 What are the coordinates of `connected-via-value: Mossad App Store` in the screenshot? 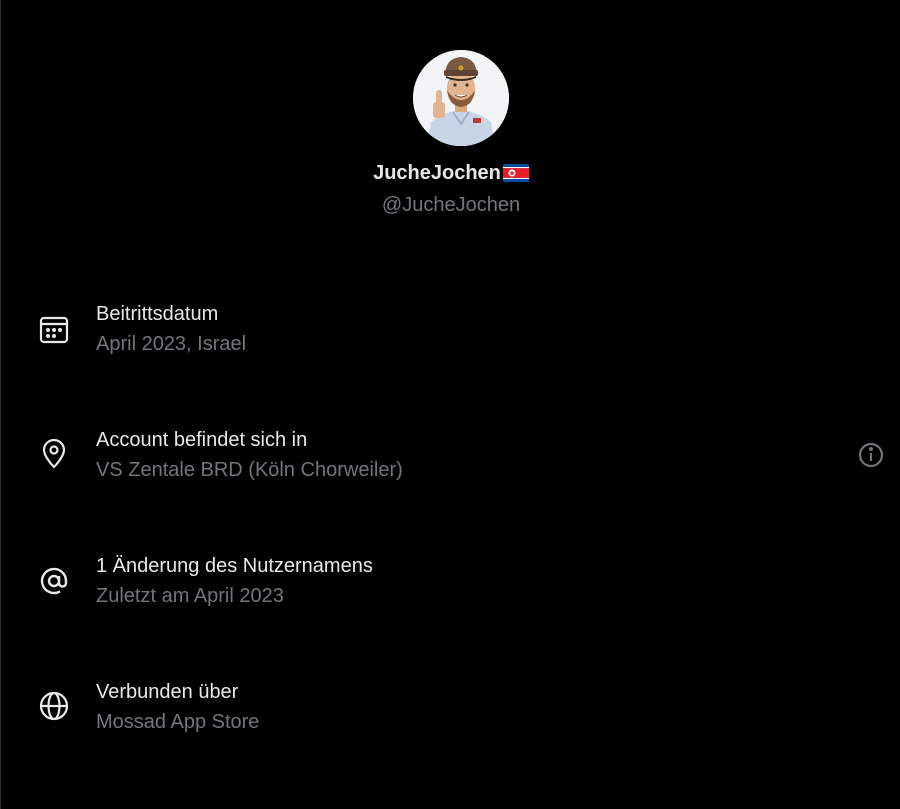 It's located at (178, 722).